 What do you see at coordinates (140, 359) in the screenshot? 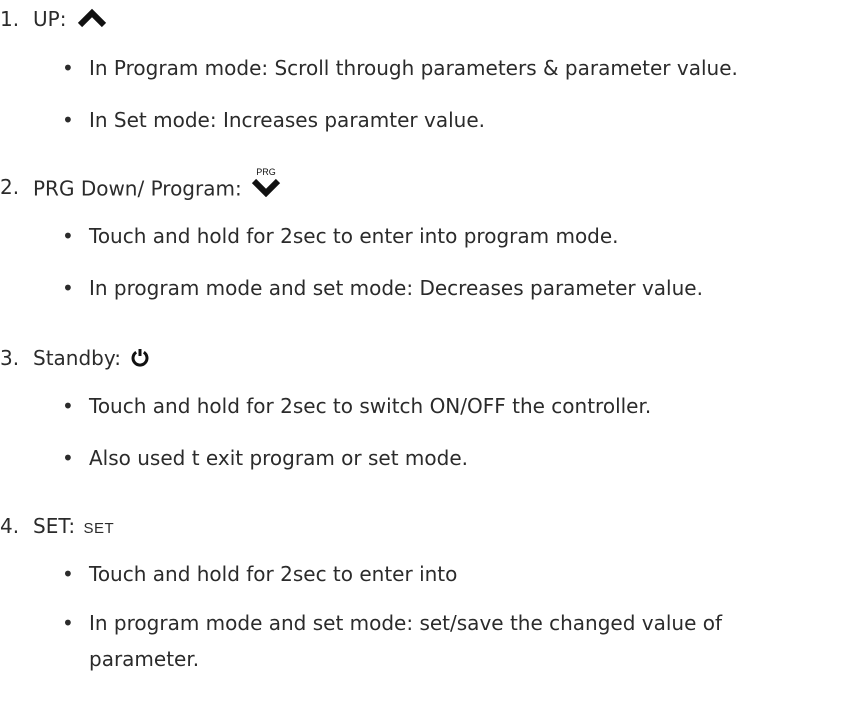
I see `power-icon` at bounding box center [140, 359].